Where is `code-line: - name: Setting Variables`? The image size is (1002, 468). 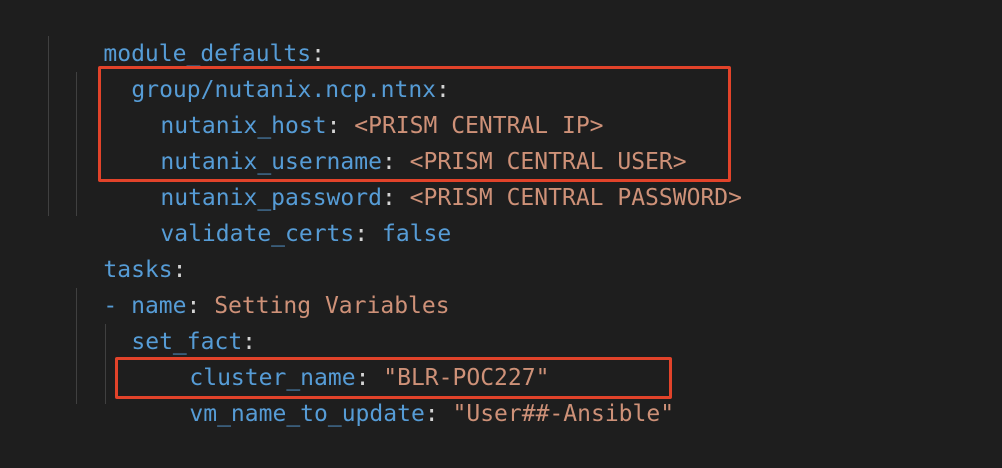
code-line: - name: Setting Variables is located at coordinates (248, 285).